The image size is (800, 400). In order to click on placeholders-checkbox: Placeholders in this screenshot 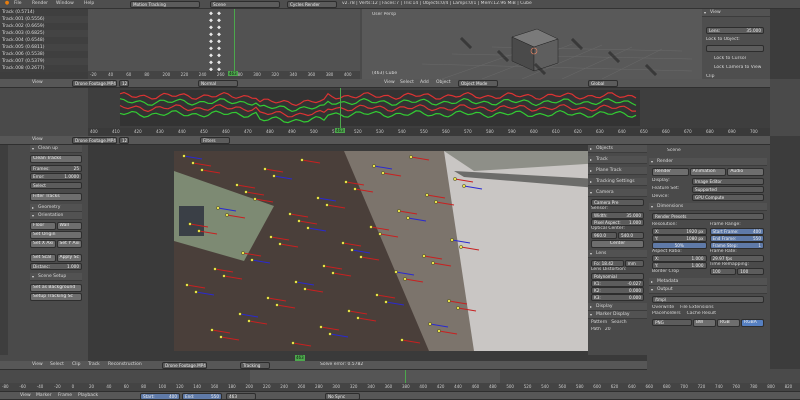, I will do `click(666, 314)`.